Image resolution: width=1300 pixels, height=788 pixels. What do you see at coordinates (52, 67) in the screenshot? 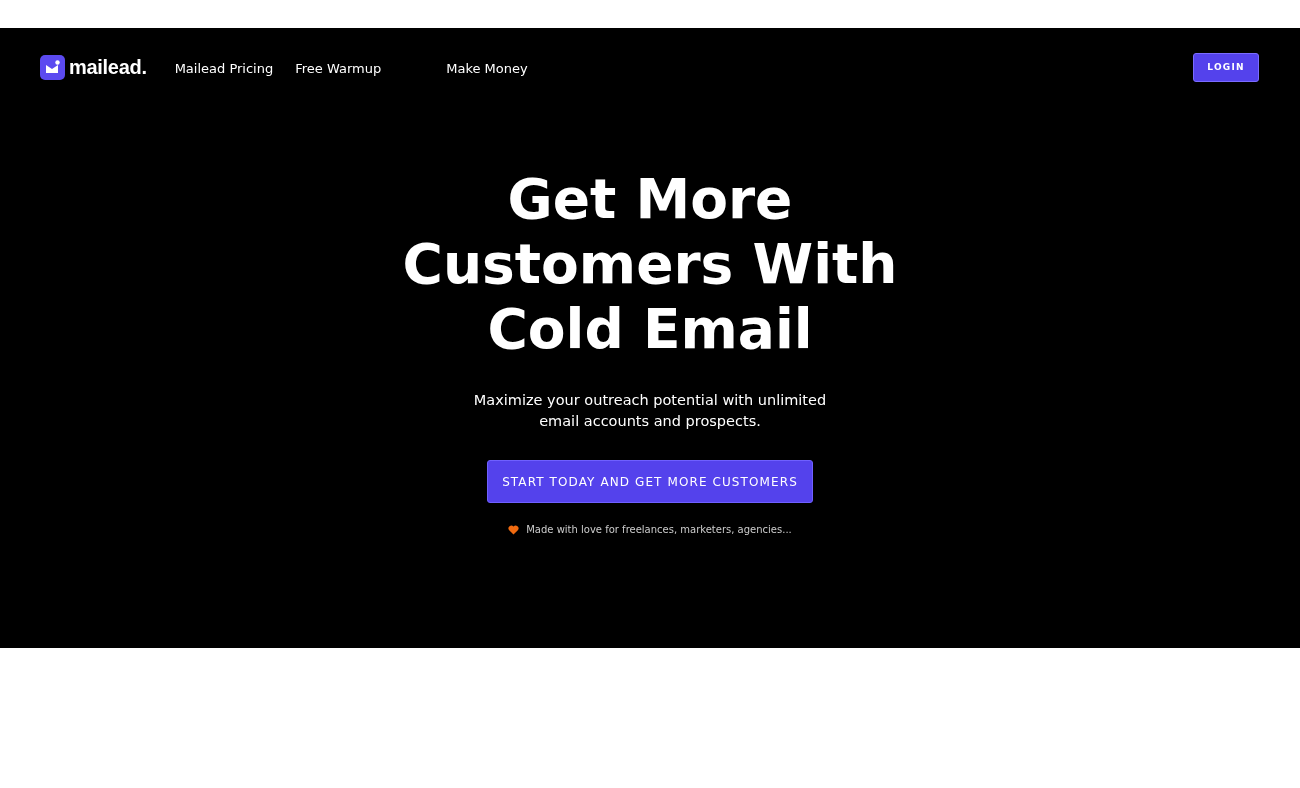
I see `envelope-logo-icon` at bounding box center [52, 67].